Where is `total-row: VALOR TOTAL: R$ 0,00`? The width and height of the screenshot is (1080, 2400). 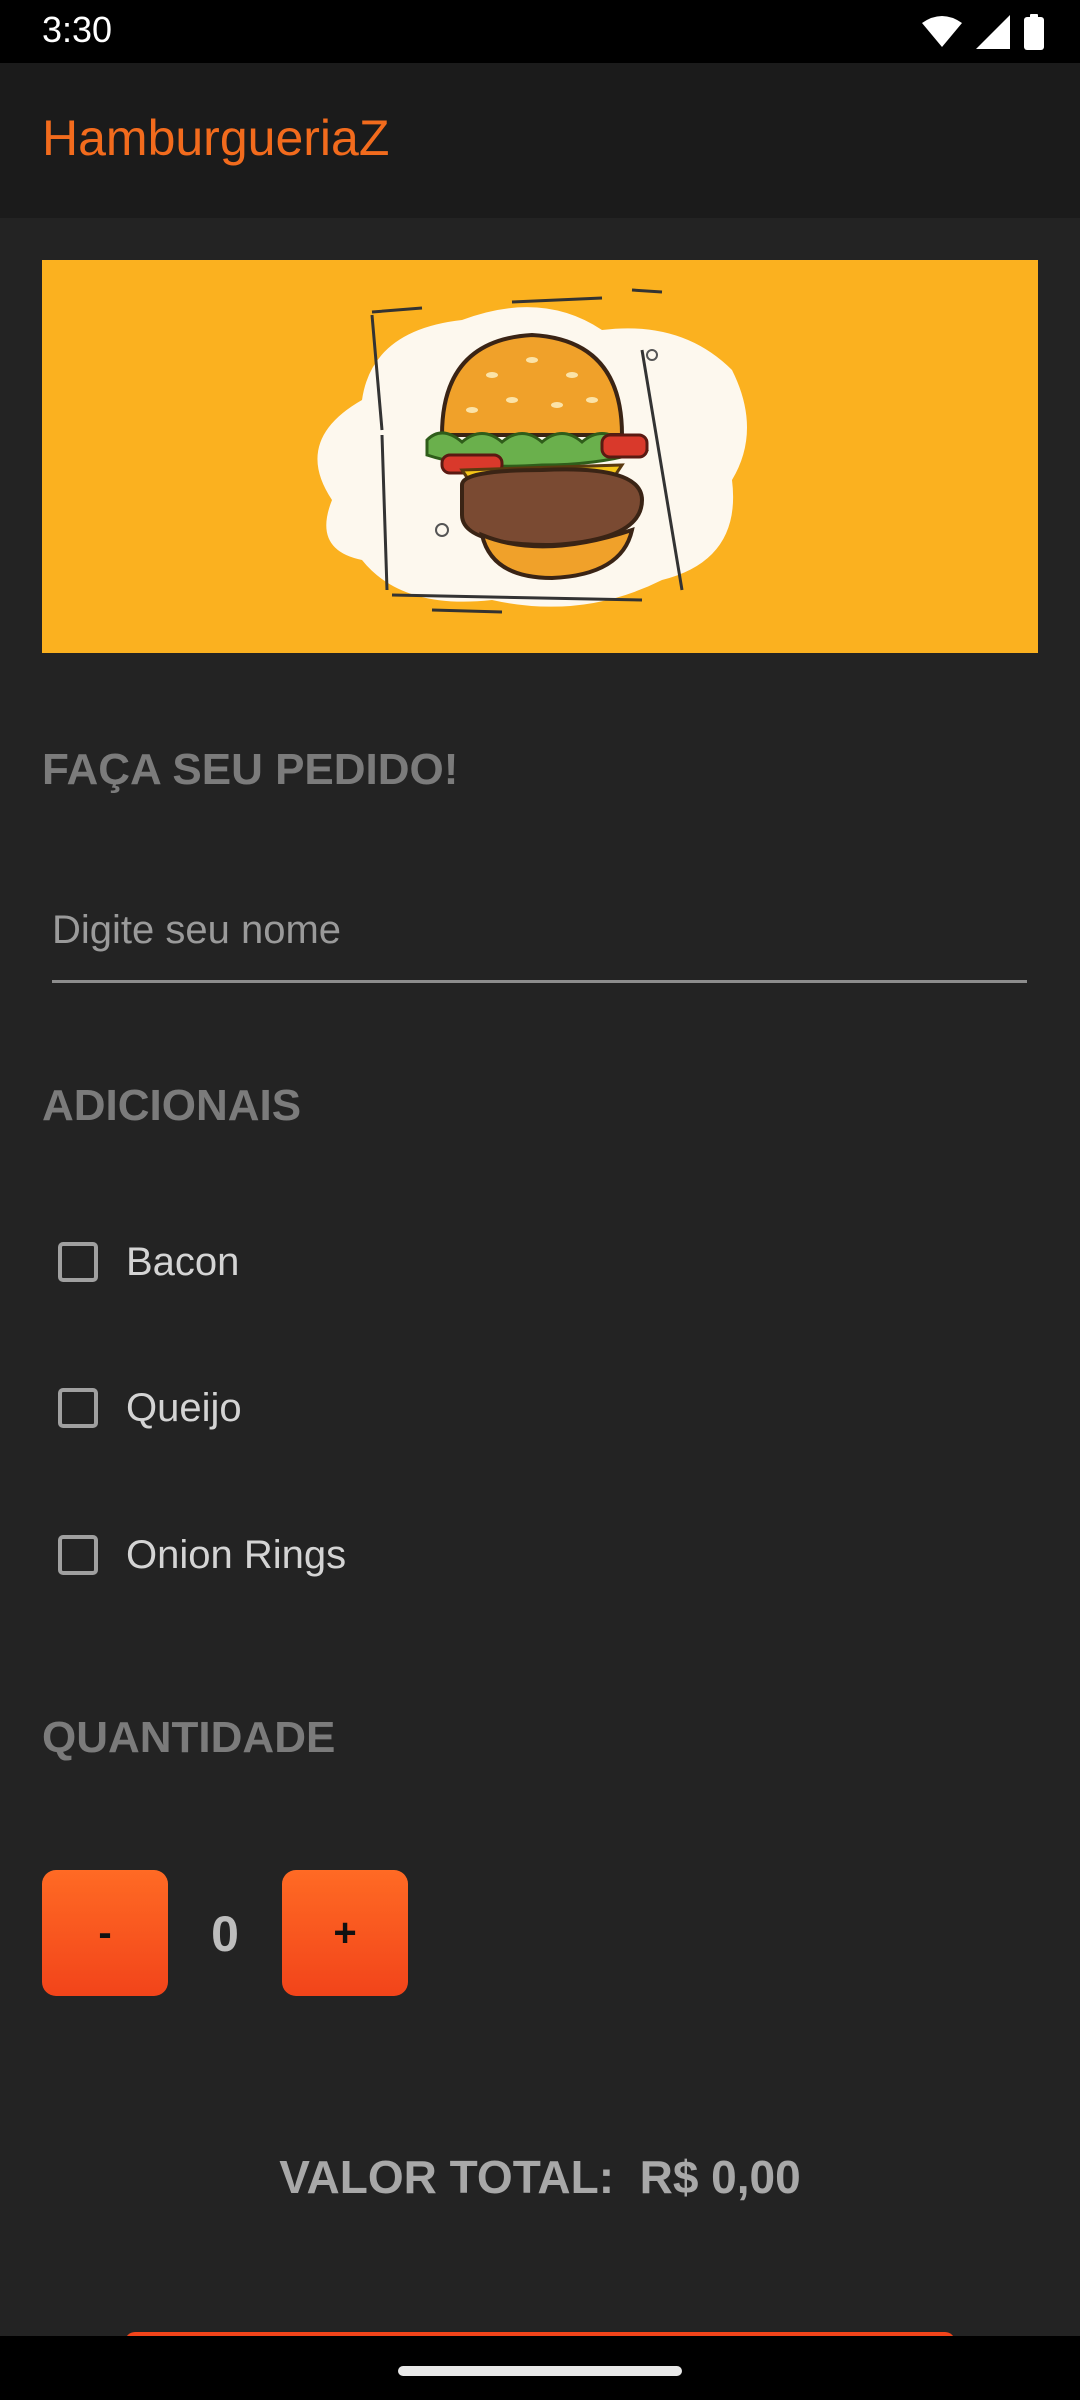
total-row: VALOR TOTAL: R$ 0,00 is located at coordinates (540, 2177).